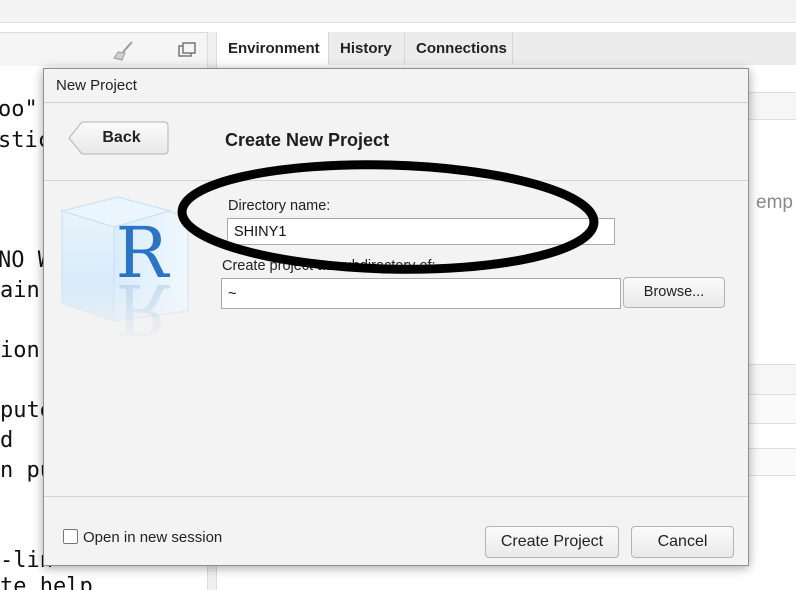 This screenshot has width=796, height=590. What do you see at coordinates (552, 542) in the screenshot?
I see `create-project-button: Create Project` at bounding box center [552, 542].